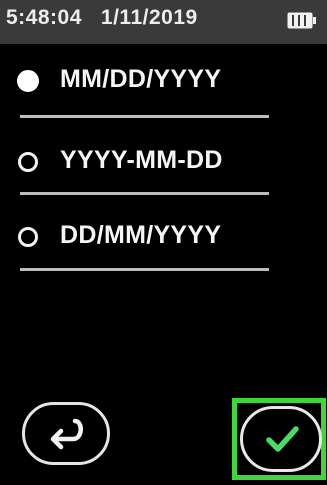 The width and height of the screenshot is (327, 485). I want to click on status-datetime: 5:48:04 1/11/2019, so click(102, 18).